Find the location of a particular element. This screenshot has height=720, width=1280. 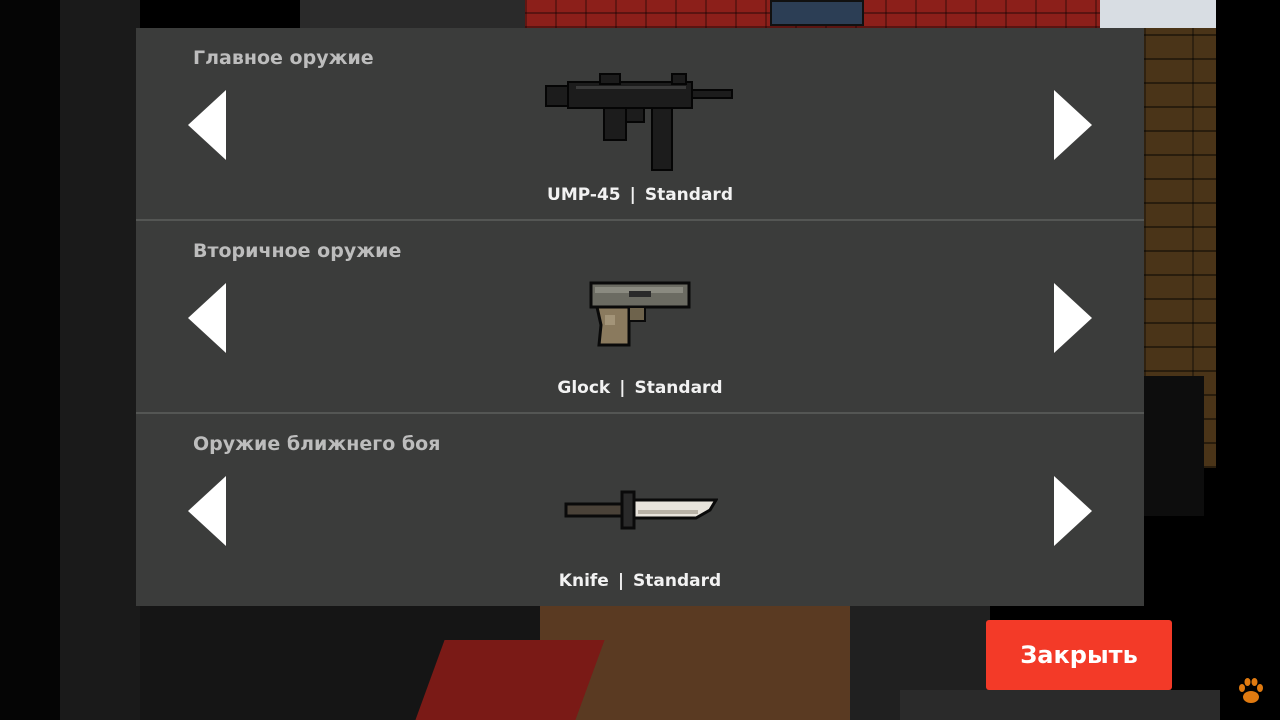

knife-icon is located at coordinates (641, 510).